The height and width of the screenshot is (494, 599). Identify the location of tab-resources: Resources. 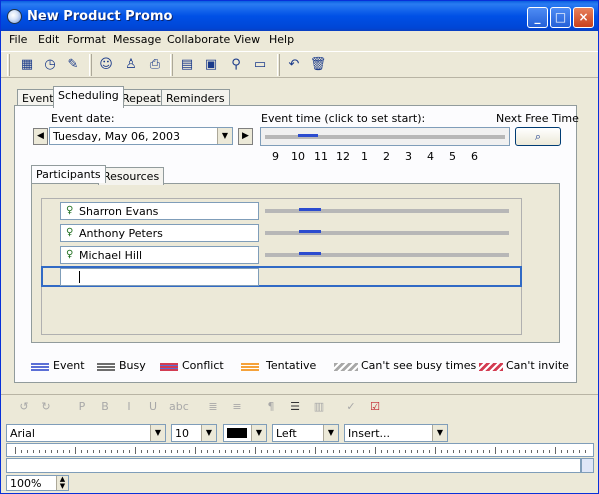
(131, 176).